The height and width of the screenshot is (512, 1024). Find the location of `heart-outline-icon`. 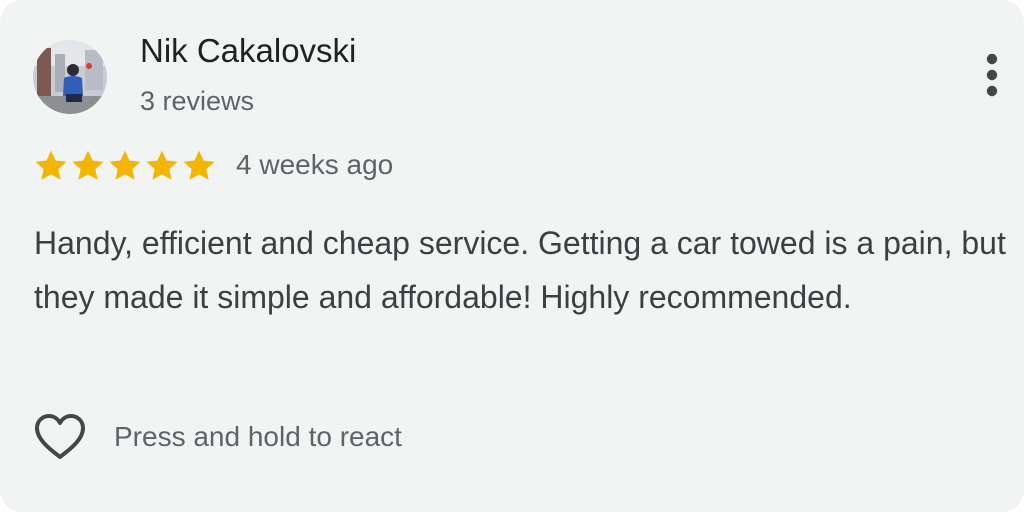

heart-outline-icon is located at coordinates (60, 437).